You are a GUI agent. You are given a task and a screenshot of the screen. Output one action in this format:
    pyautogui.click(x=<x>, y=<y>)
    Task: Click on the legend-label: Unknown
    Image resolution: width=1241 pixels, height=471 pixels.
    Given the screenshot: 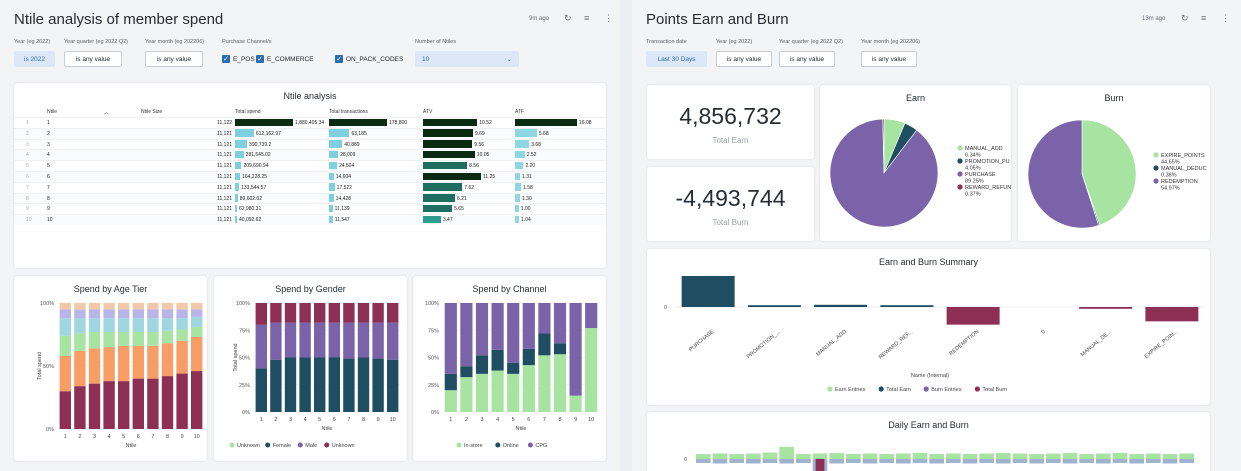 What is the action you would take?
    pyautogui.click(x=248, y=446)
    